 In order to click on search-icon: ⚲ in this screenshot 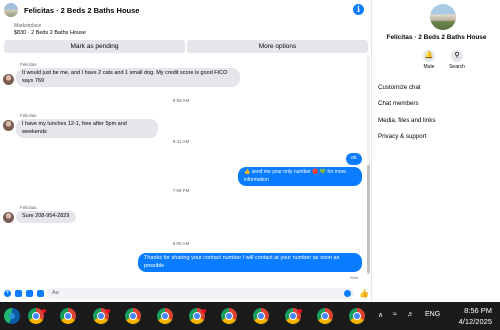, I will do `click(457, 56)`.